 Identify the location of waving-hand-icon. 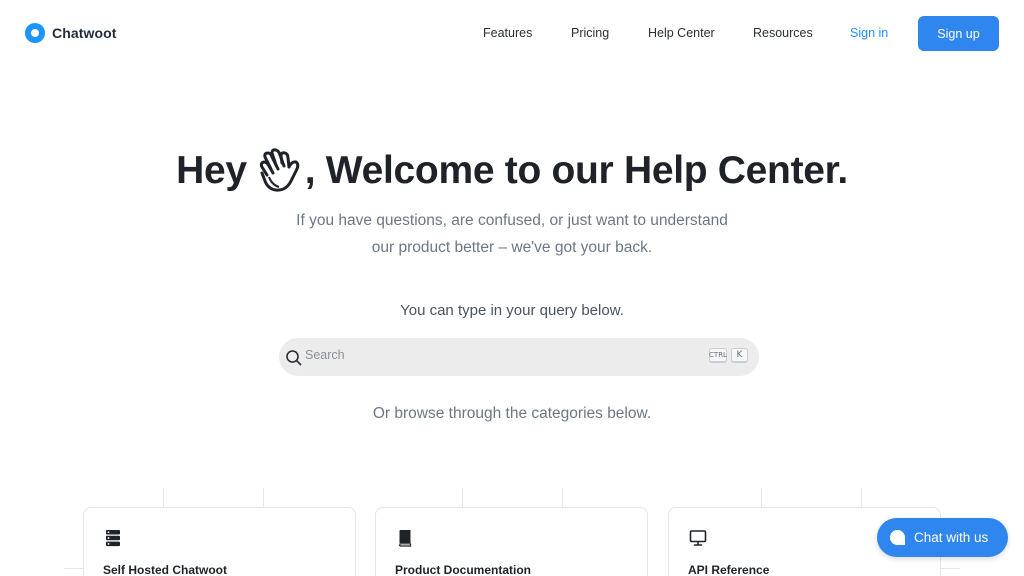
(279, 170).